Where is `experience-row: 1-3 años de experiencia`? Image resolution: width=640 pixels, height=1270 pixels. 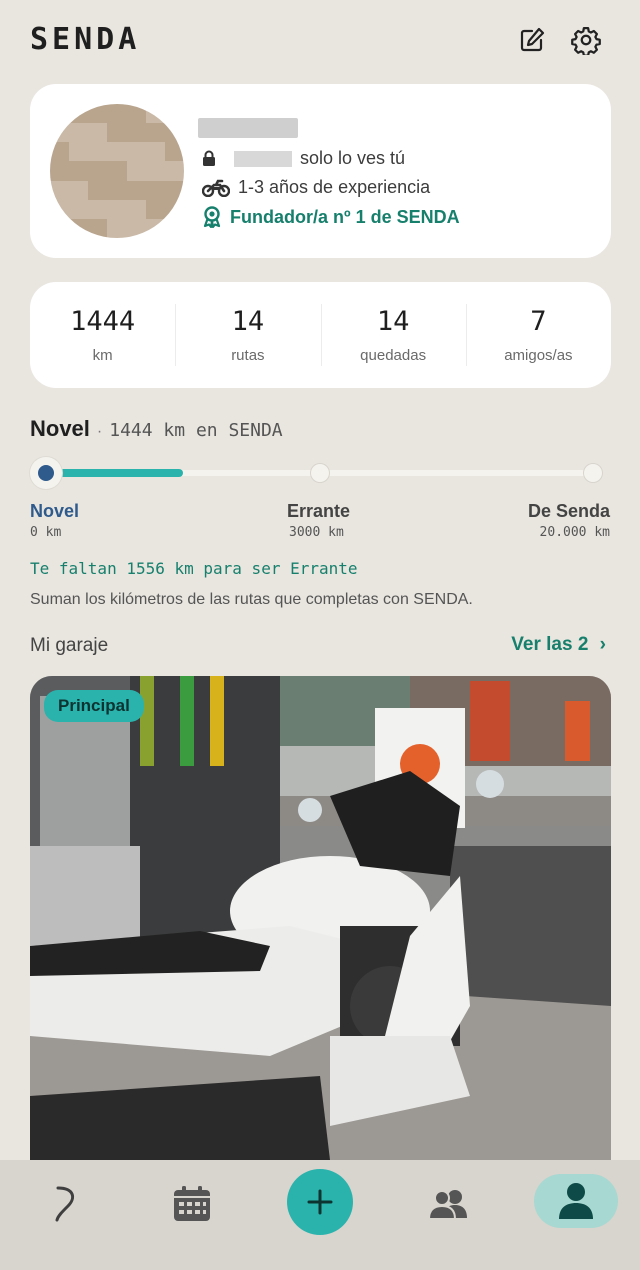
experience-row: 1-3 años de experiencia is located at coordinates (316, 187).